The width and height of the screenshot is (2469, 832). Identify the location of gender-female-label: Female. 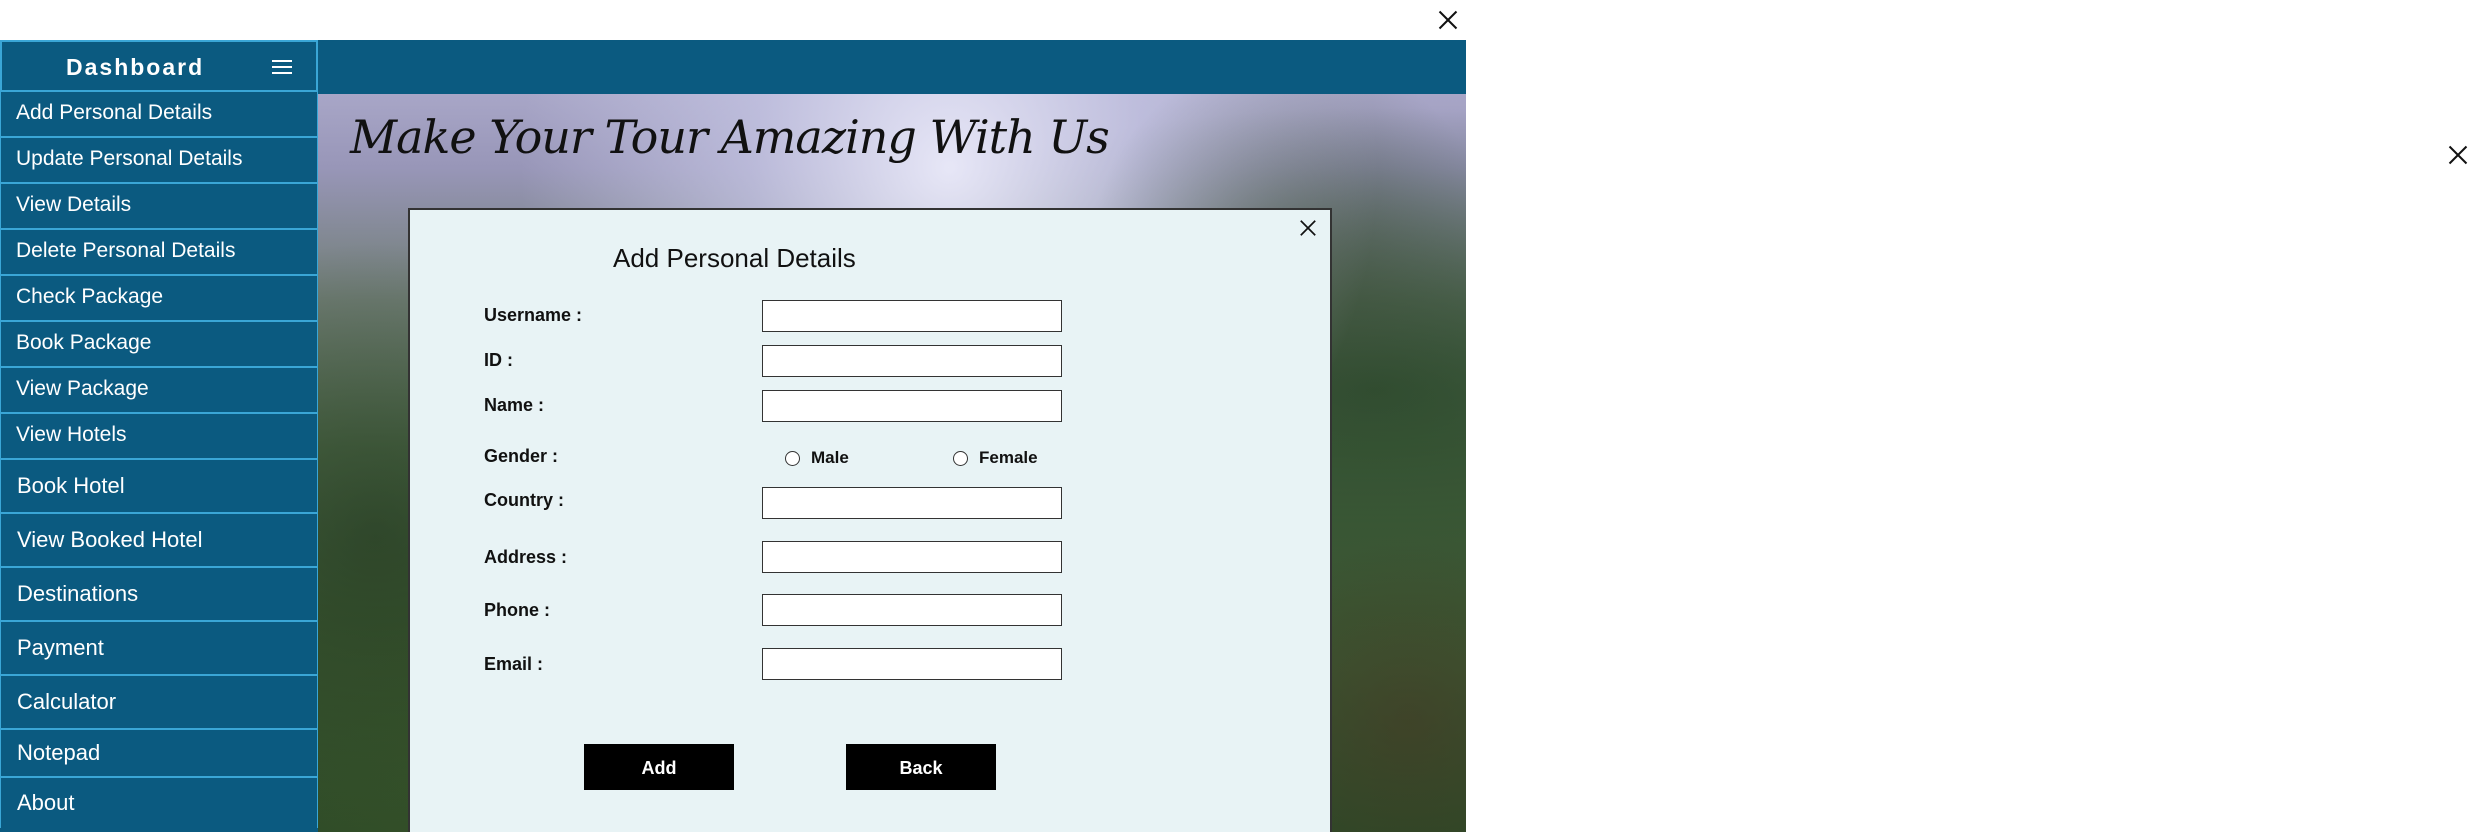
(1008, 457).